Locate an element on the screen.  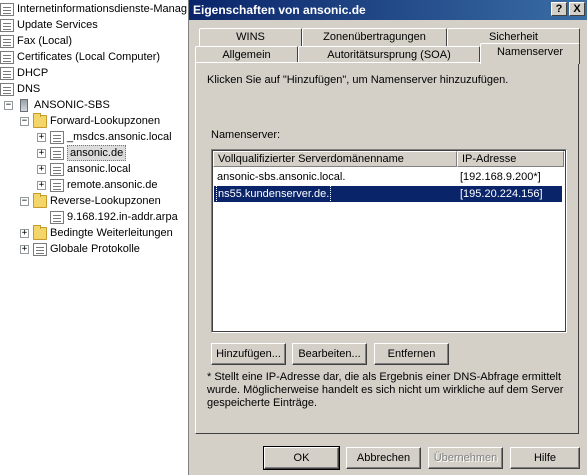
help-button: Hilfe is located at coordinates (545, 458).